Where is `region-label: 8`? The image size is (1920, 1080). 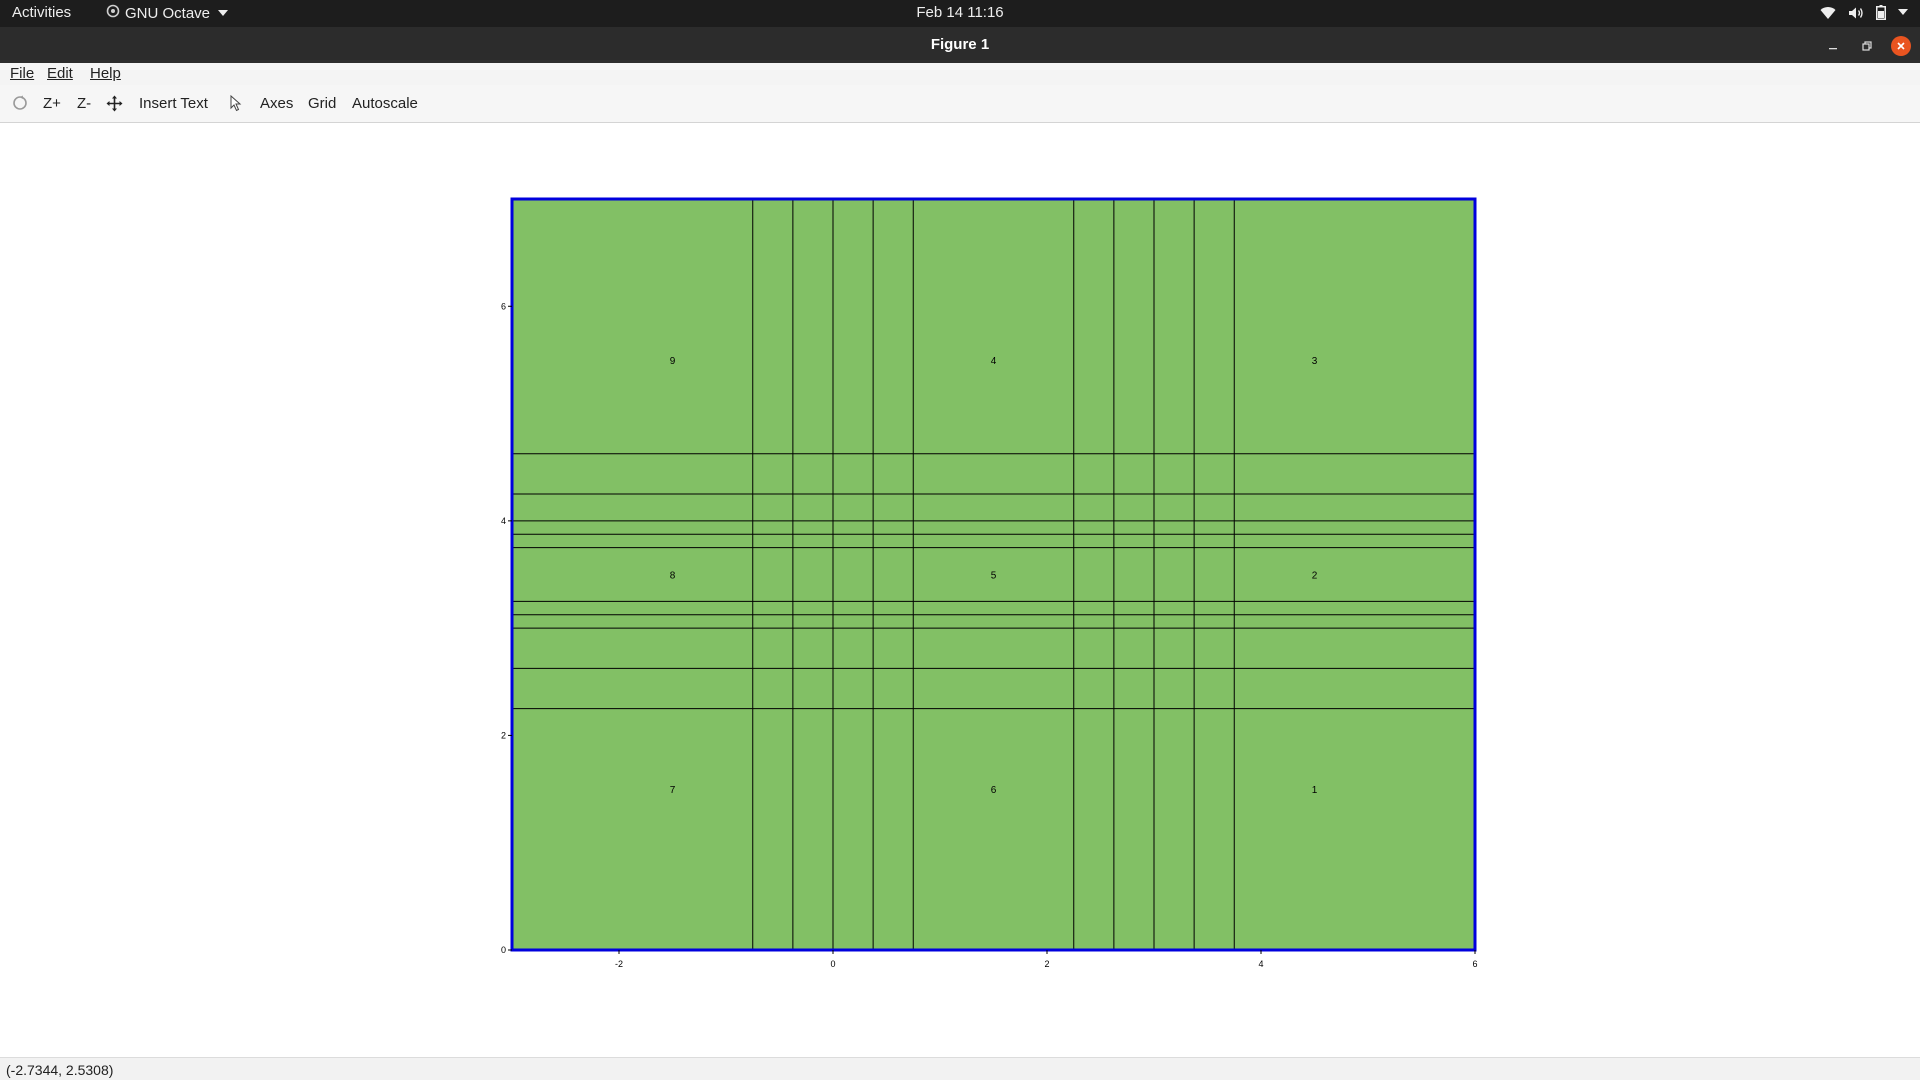
region-label: 8 is located at coordinates (673, 576).